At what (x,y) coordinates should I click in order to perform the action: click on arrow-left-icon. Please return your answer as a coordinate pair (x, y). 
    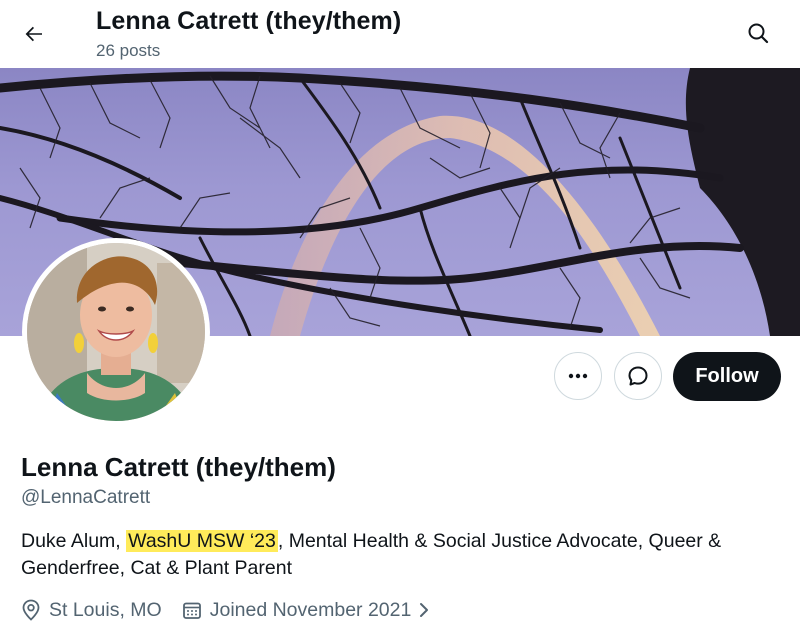
    Looking at the image, I should click on (33, 34).